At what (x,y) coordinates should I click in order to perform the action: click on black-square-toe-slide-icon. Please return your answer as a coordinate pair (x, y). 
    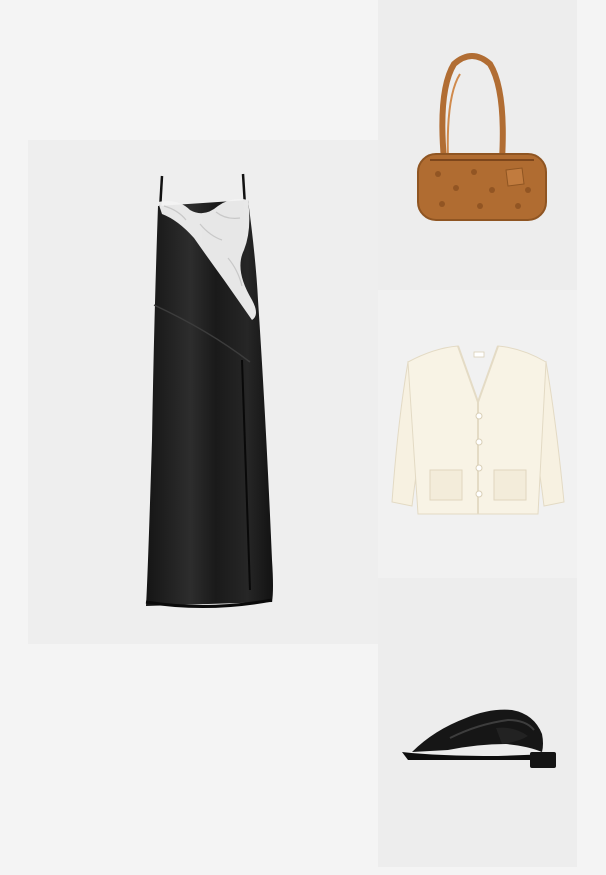
    Looking at the image, I should click on (479, 738).